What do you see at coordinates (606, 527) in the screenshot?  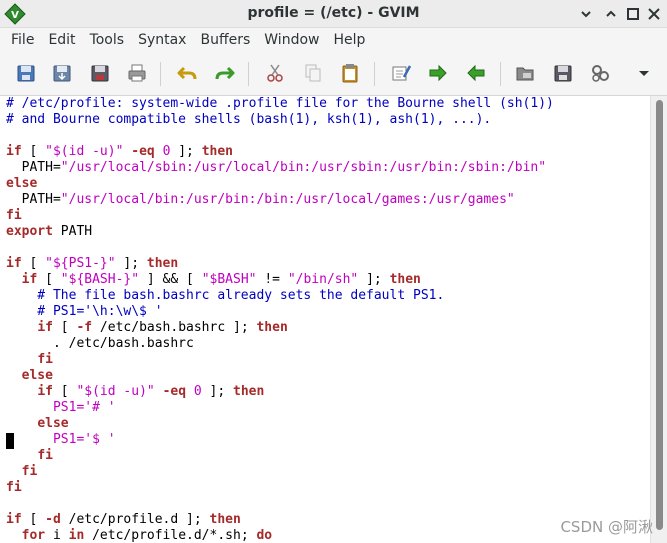 I see `watermark: CSDN @阿湫` at bounding box center [606, 527].